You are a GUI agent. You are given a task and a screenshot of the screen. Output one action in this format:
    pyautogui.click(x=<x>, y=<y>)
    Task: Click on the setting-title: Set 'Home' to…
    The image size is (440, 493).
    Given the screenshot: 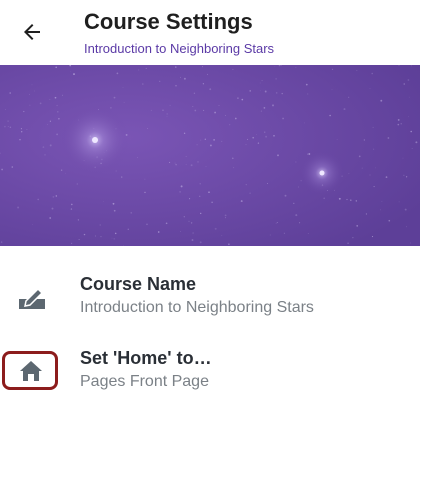 What is the action you would take?
    pyautogui.click(x=146, y=358)
    